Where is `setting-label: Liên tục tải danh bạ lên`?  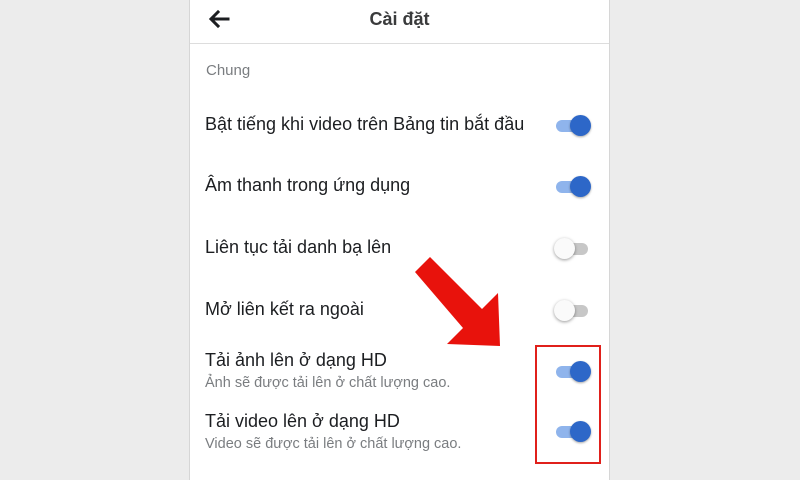 setting-label: Liên tục tải danh bạ lên is located at coordinates (298, 247).